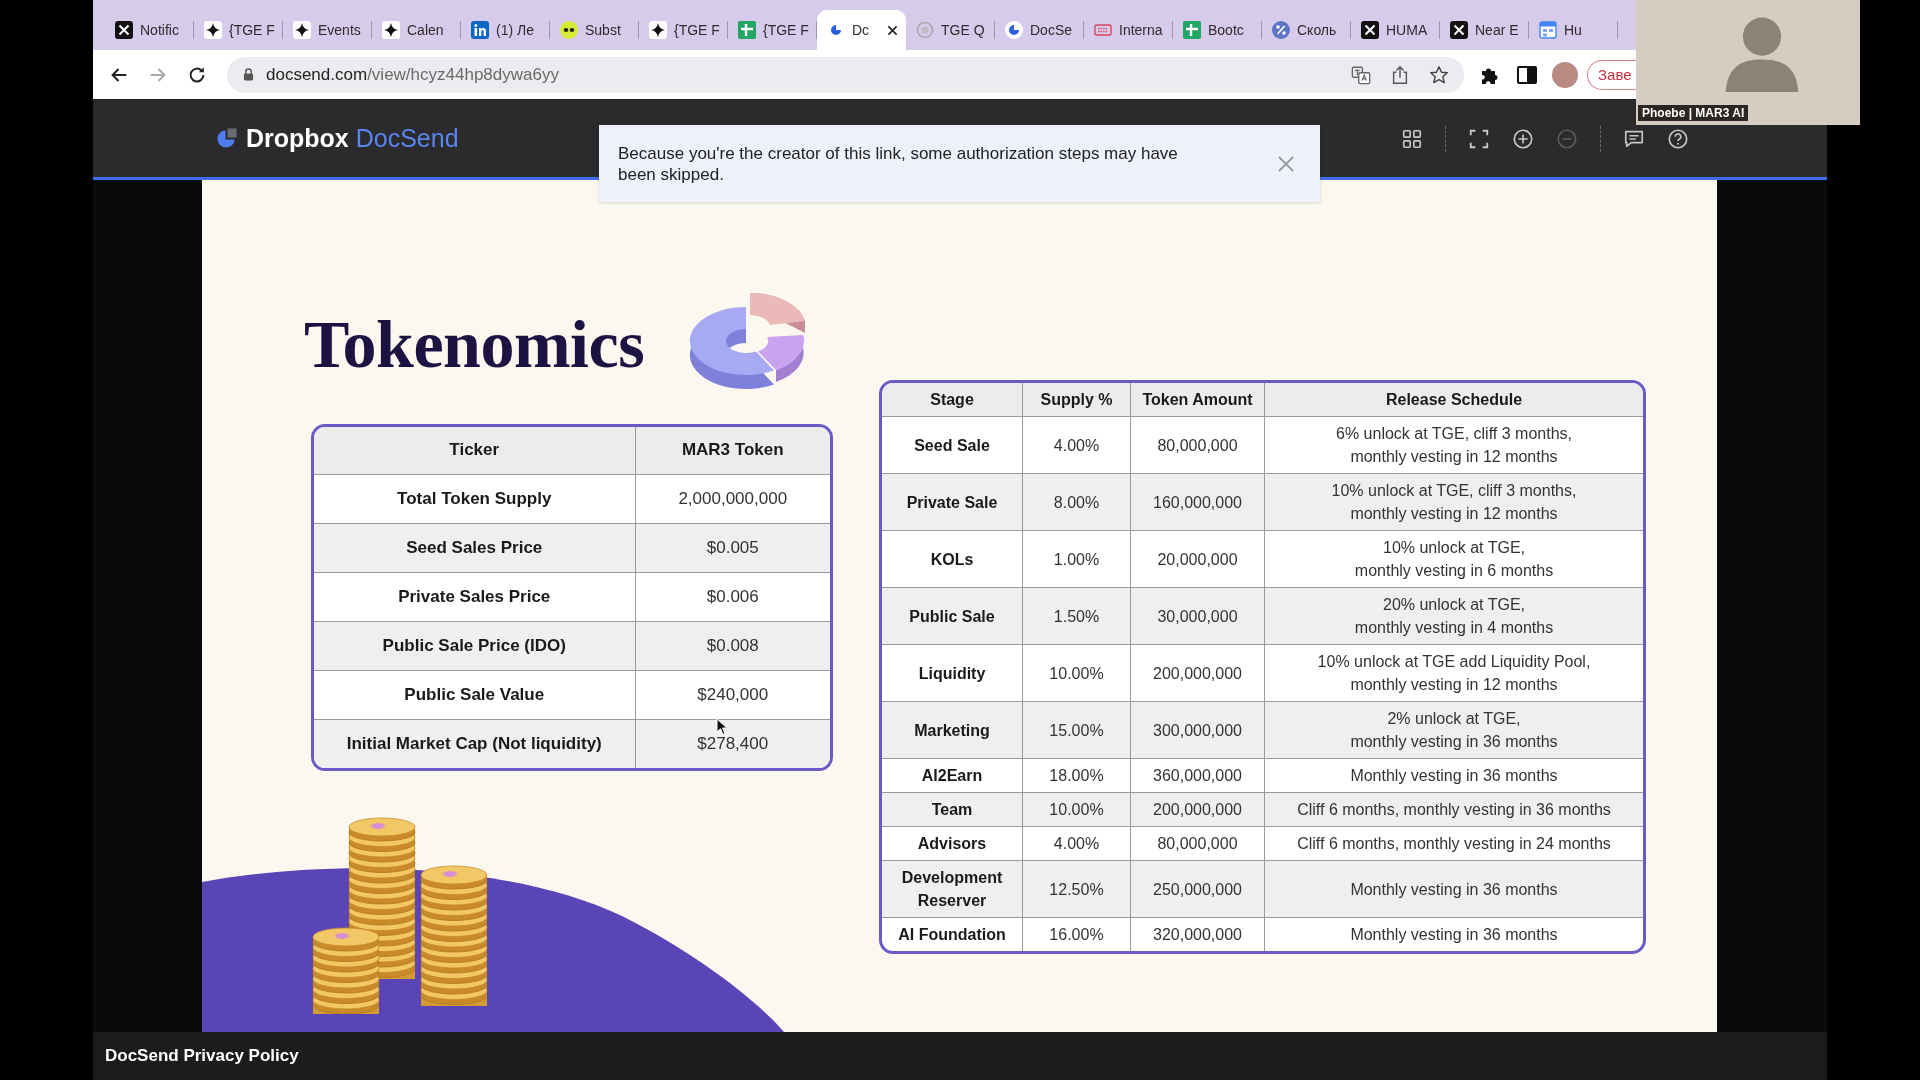  What do you see at coordinates (474, 743) in the screenshot?
I see `table-cell: Initial Market Cap (Not liquidity)` at bounding box center [474, 743].